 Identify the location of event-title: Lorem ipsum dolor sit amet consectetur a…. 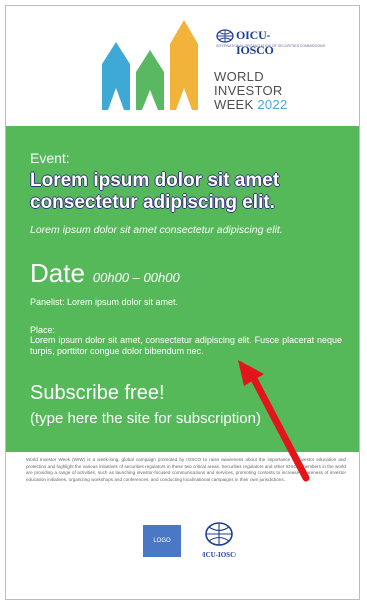
(190, 192).